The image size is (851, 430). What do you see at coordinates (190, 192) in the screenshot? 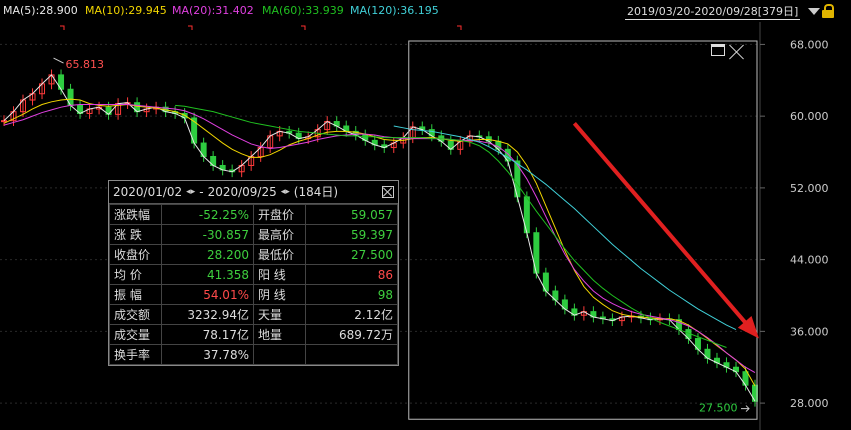
I see `start-nav-icon: ◂▸` at bounding box center [190, 192].